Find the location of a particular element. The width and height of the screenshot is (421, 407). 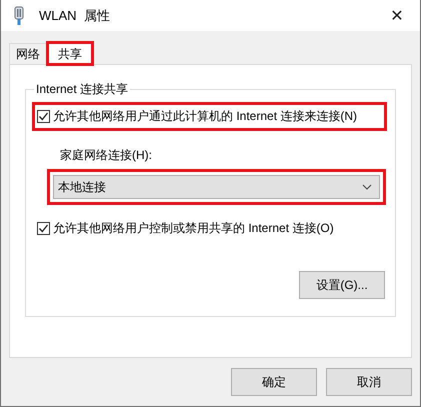

tab: 网络 is located at coordinates (28, 53).